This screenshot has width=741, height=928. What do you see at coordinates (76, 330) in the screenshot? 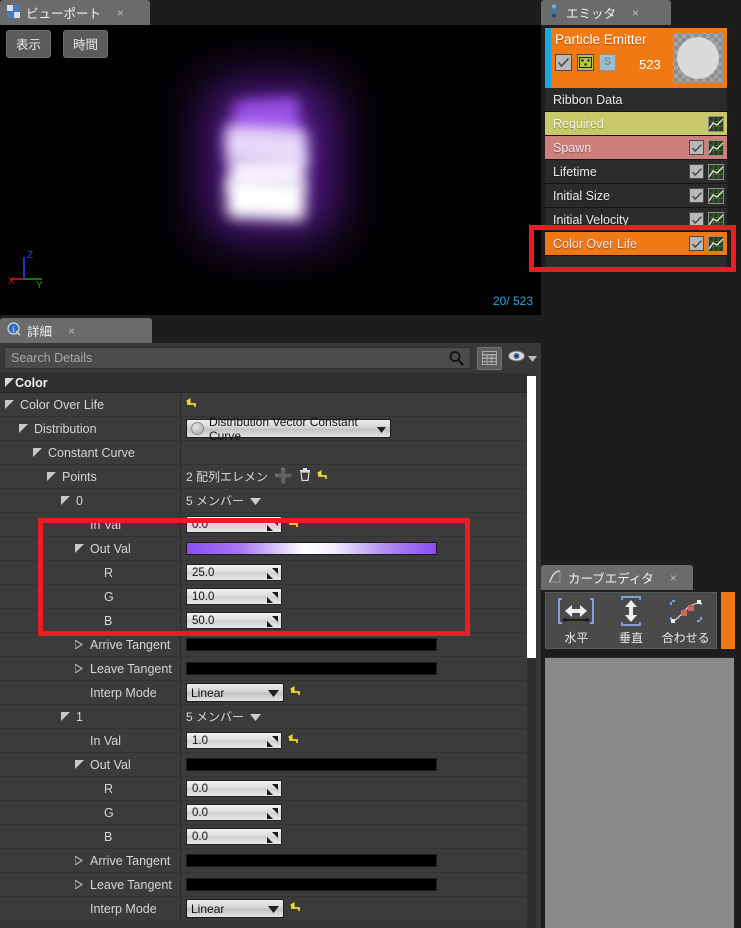
I see `tab-details: i 詳細 ×` at bounding box center [76, 330].